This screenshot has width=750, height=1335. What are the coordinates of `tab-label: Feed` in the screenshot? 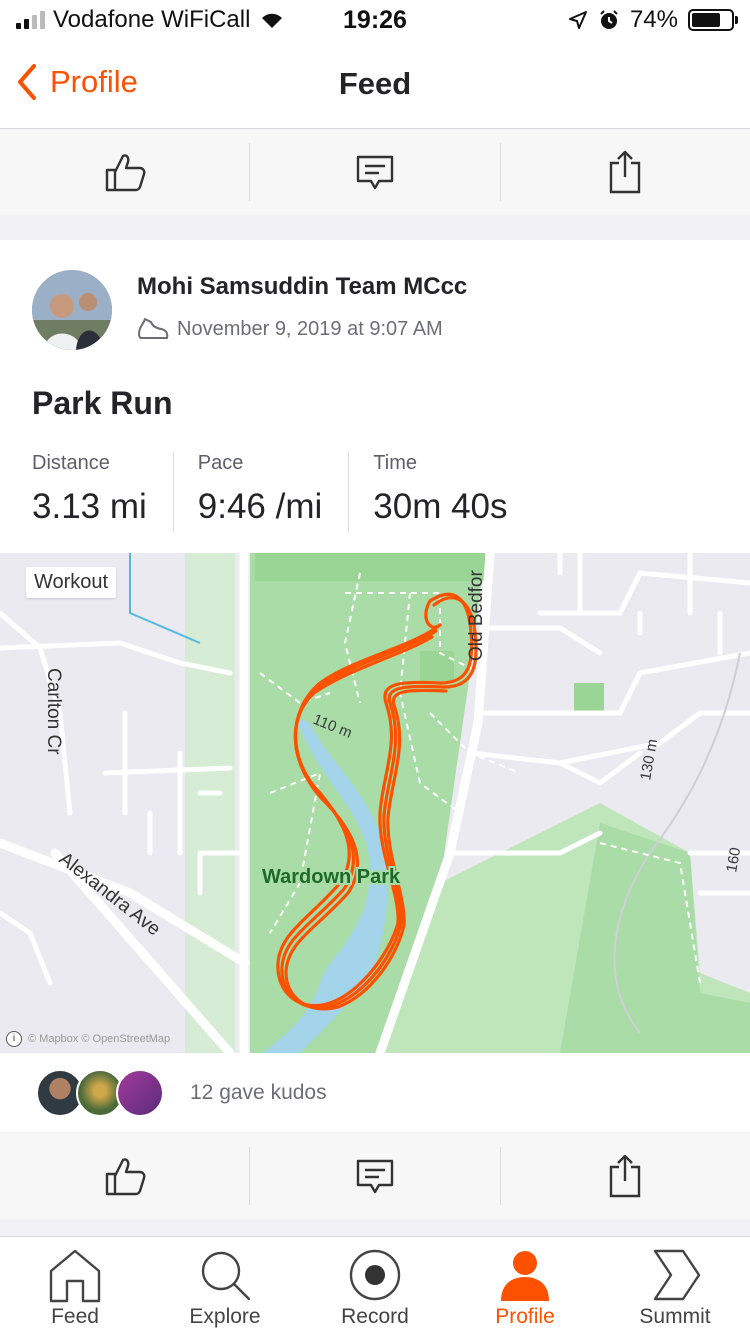 It's located at (75, 1316).